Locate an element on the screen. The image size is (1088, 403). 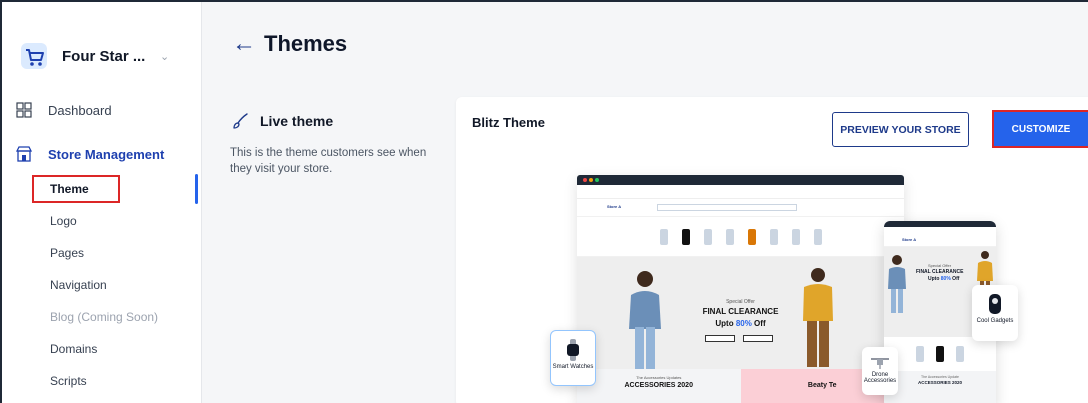
mock-categories is located at coordinates (740, 237).